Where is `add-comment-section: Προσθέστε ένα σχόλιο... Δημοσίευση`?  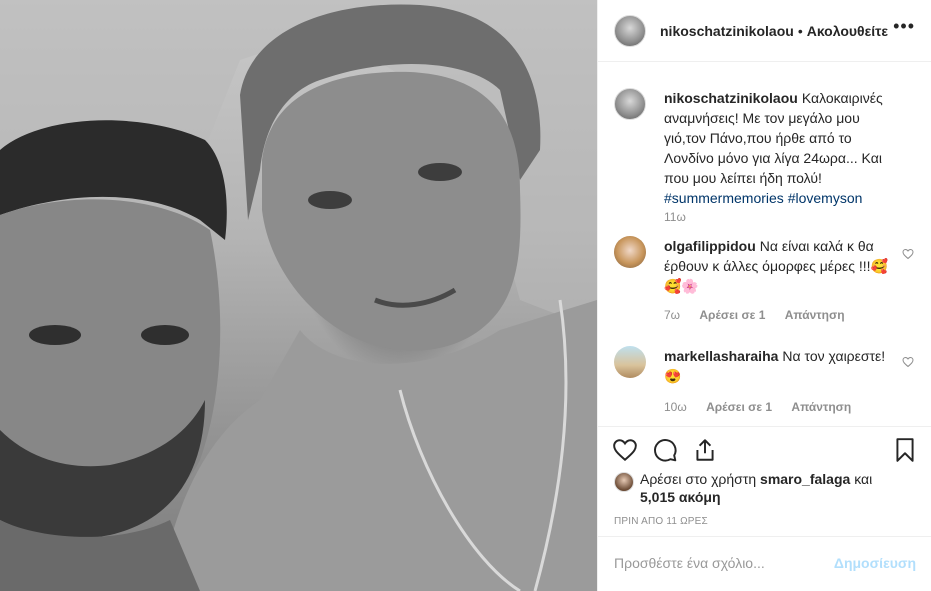
add-comment-section: Προσθέστε ένα σχόλιο... Δημοσίευση is located at coordinates (764, 563).